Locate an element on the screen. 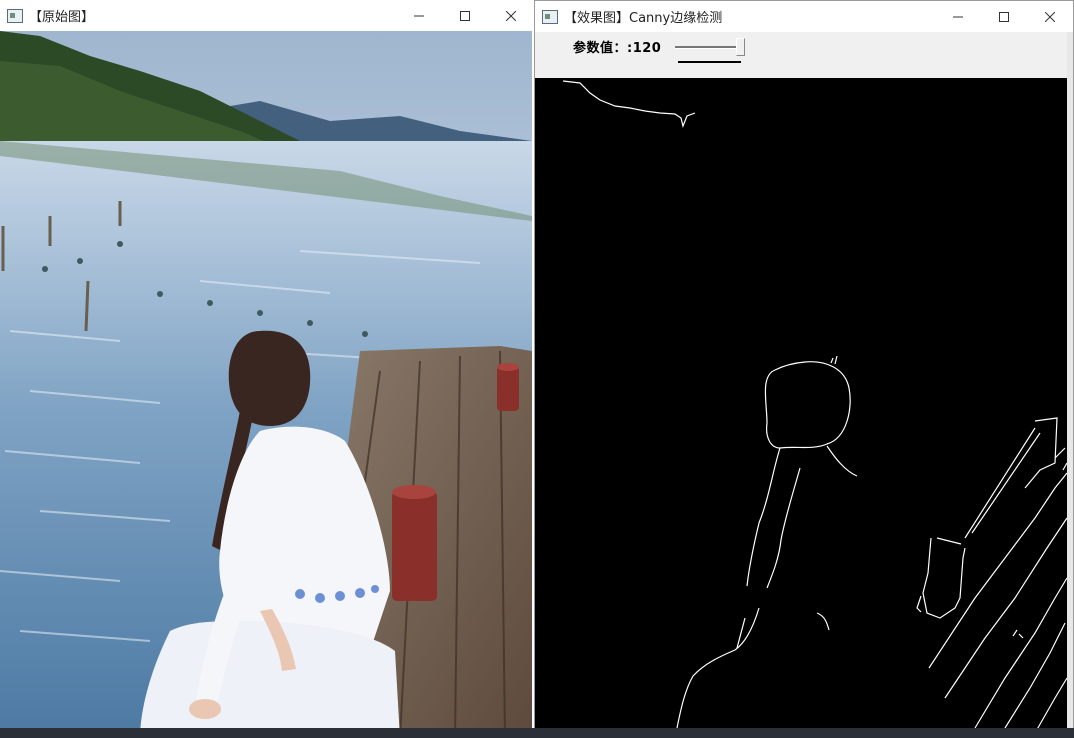  trackbar-thumb is located at coordinates (740, 47).